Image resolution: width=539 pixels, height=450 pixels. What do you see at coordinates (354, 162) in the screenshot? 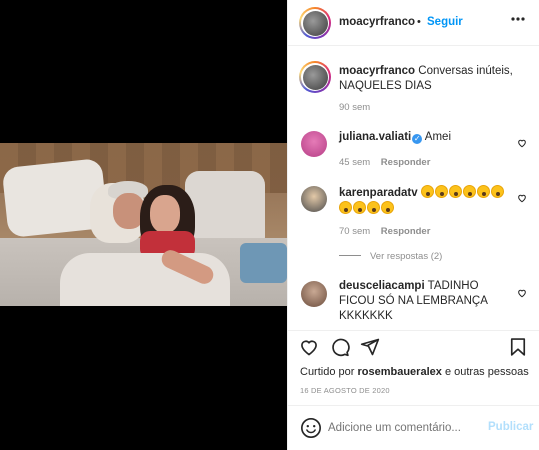
I see `comment-age: 45 sem` at bounding box center [354, 162].